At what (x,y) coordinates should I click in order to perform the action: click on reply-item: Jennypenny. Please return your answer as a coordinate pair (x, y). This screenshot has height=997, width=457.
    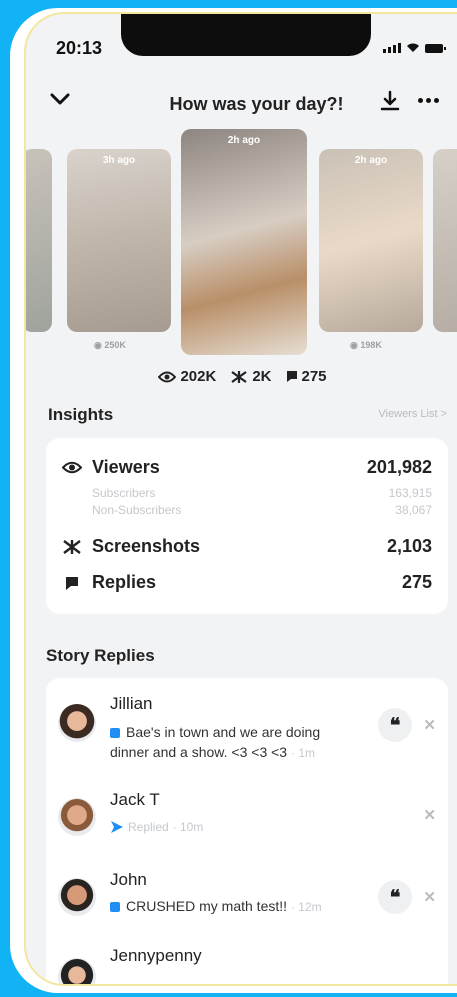
    Looking at the image, I should click on (247, 959).